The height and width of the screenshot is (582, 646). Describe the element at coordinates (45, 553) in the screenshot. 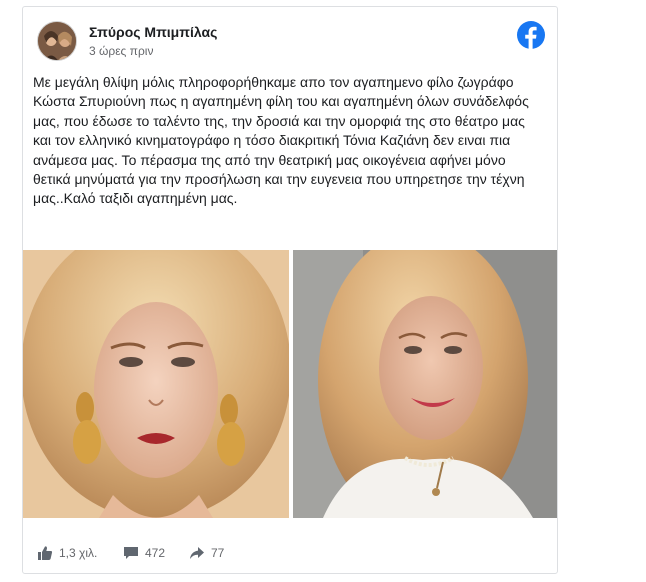

I see `thumbs-up-icon` at that location.